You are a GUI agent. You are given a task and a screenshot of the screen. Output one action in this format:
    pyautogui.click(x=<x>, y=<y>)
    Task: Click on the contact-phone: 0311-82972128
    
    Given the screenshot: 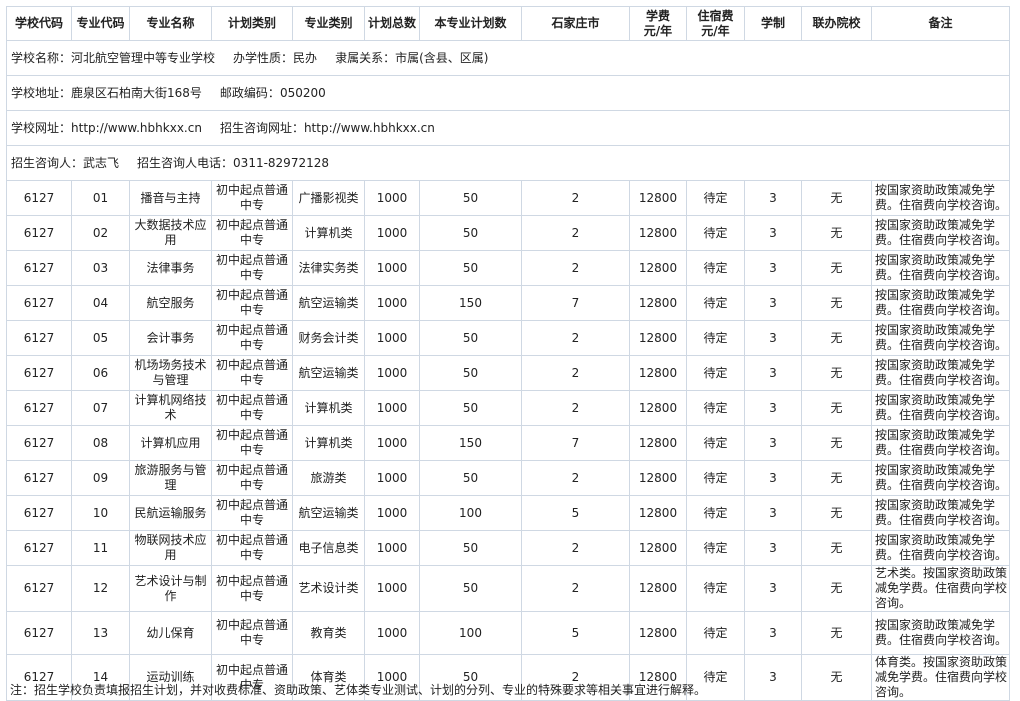 What is the action you would take?
    pyautogui.click(x=281, y=162)
    